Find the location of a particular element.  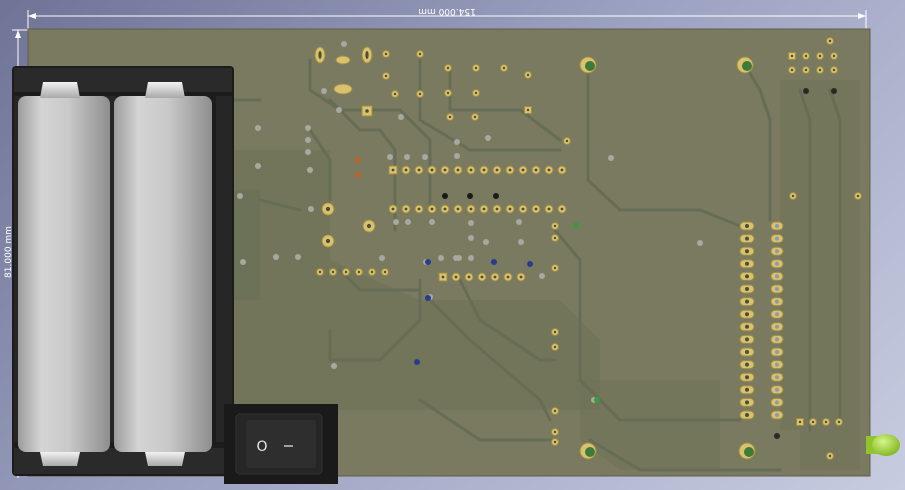

battery-cell-left is located at coordinates (64, 274).